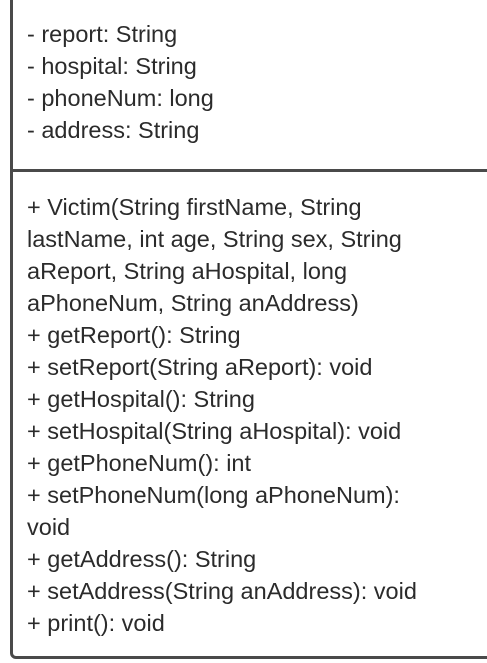 The image size is (487, 663). What do you see at coordinates (142, 559) in the screenshot?
I see `method-get-address: + getAddress(): String` at bounding box center [142, 559].